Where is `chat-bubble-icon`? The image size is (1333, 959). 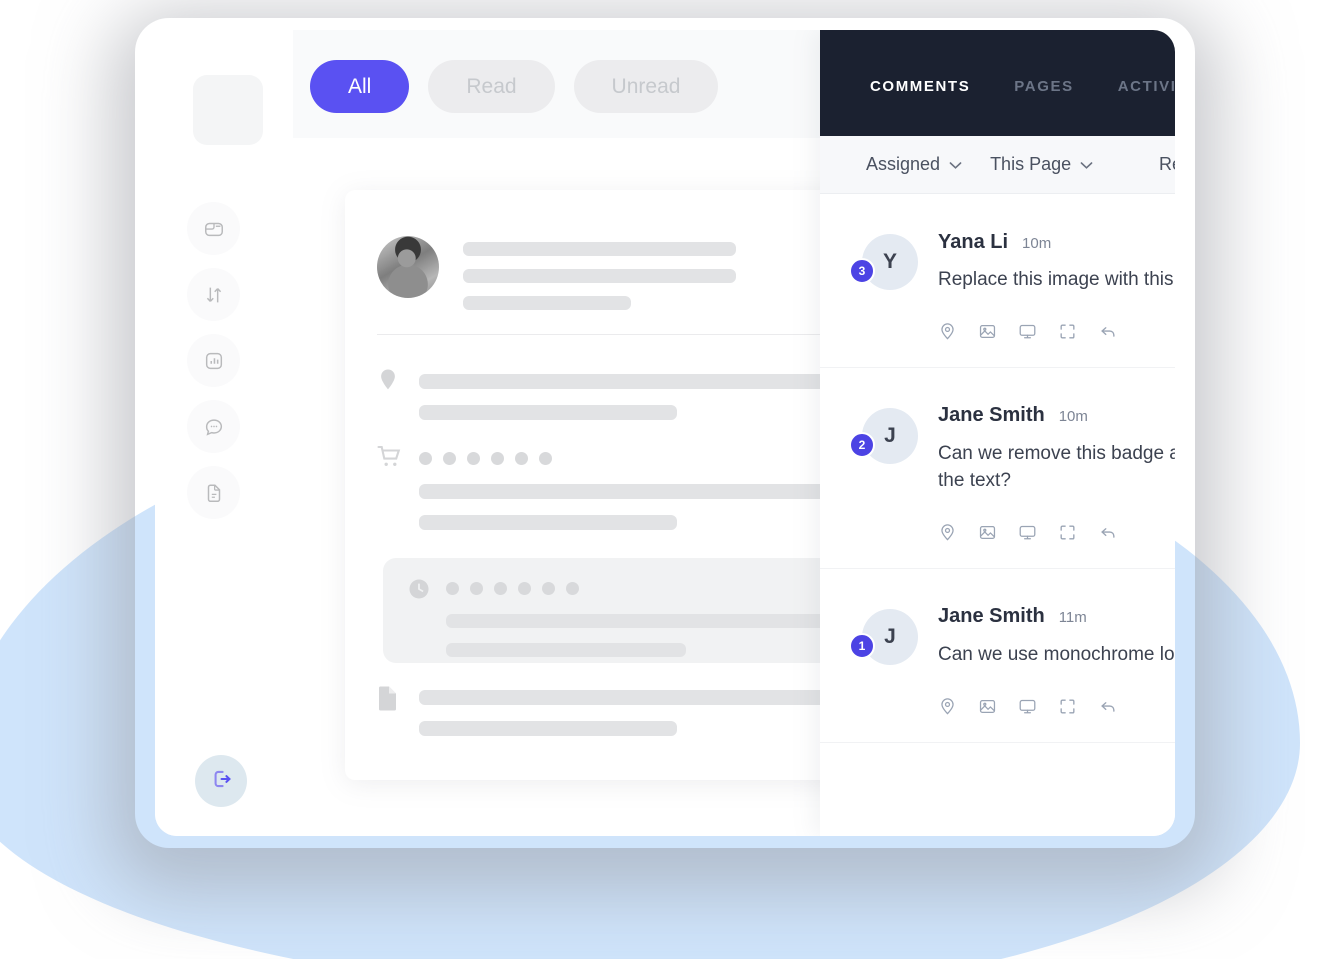
chat-bubble-icon is located at coordinates (214, 427).